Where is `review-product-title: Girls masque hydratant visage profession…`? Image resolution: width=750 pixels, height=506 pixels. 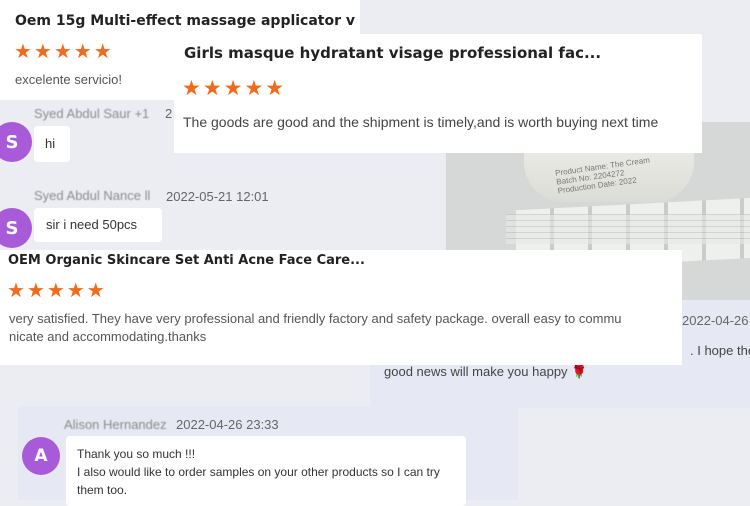
review-product-title: Girls masque hydratant visage profession… is located at coordinates (434, 53).